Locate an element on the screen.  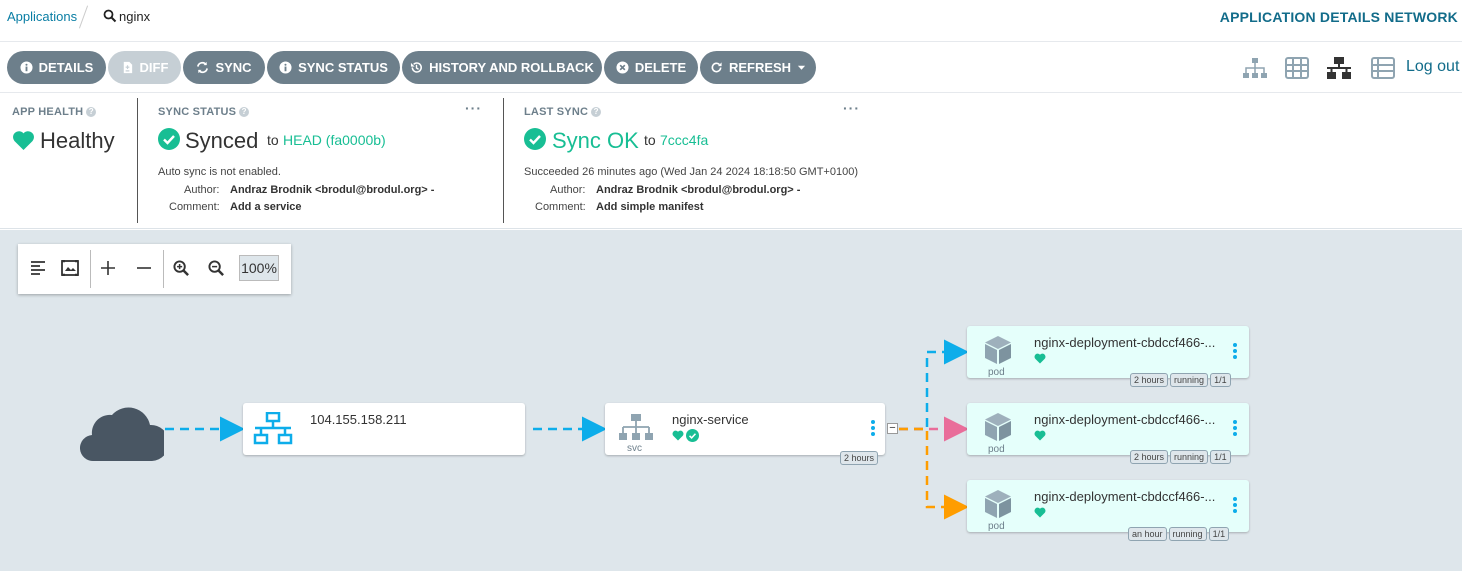
diff-label: DIFF is located at coordinates (154, 67).